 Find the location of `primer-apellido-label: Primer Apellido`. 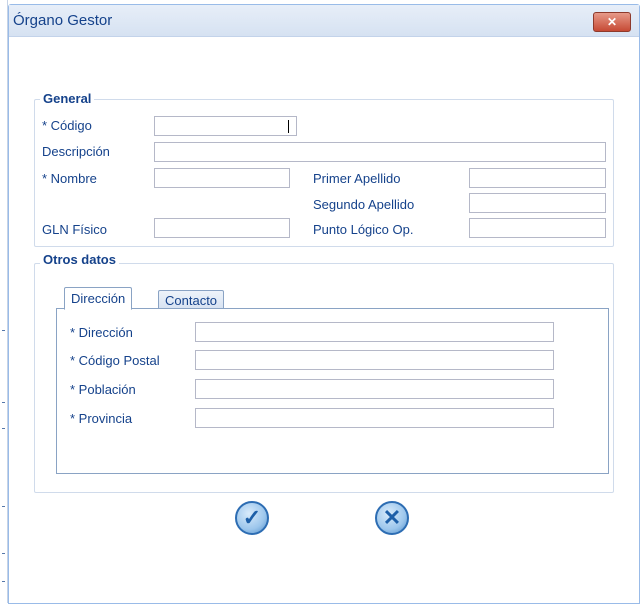

primer-apellido-label: Primer Apellido is located at coordinates (357, 178).